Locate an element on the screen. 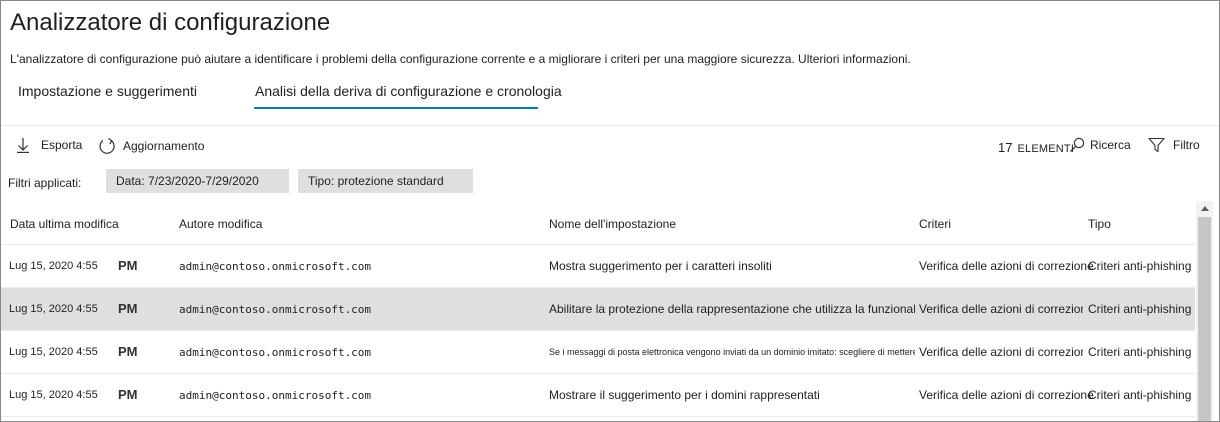 The image size is (1220, 422). column-header-type: Tipo is located at coordinates (1099, 224).